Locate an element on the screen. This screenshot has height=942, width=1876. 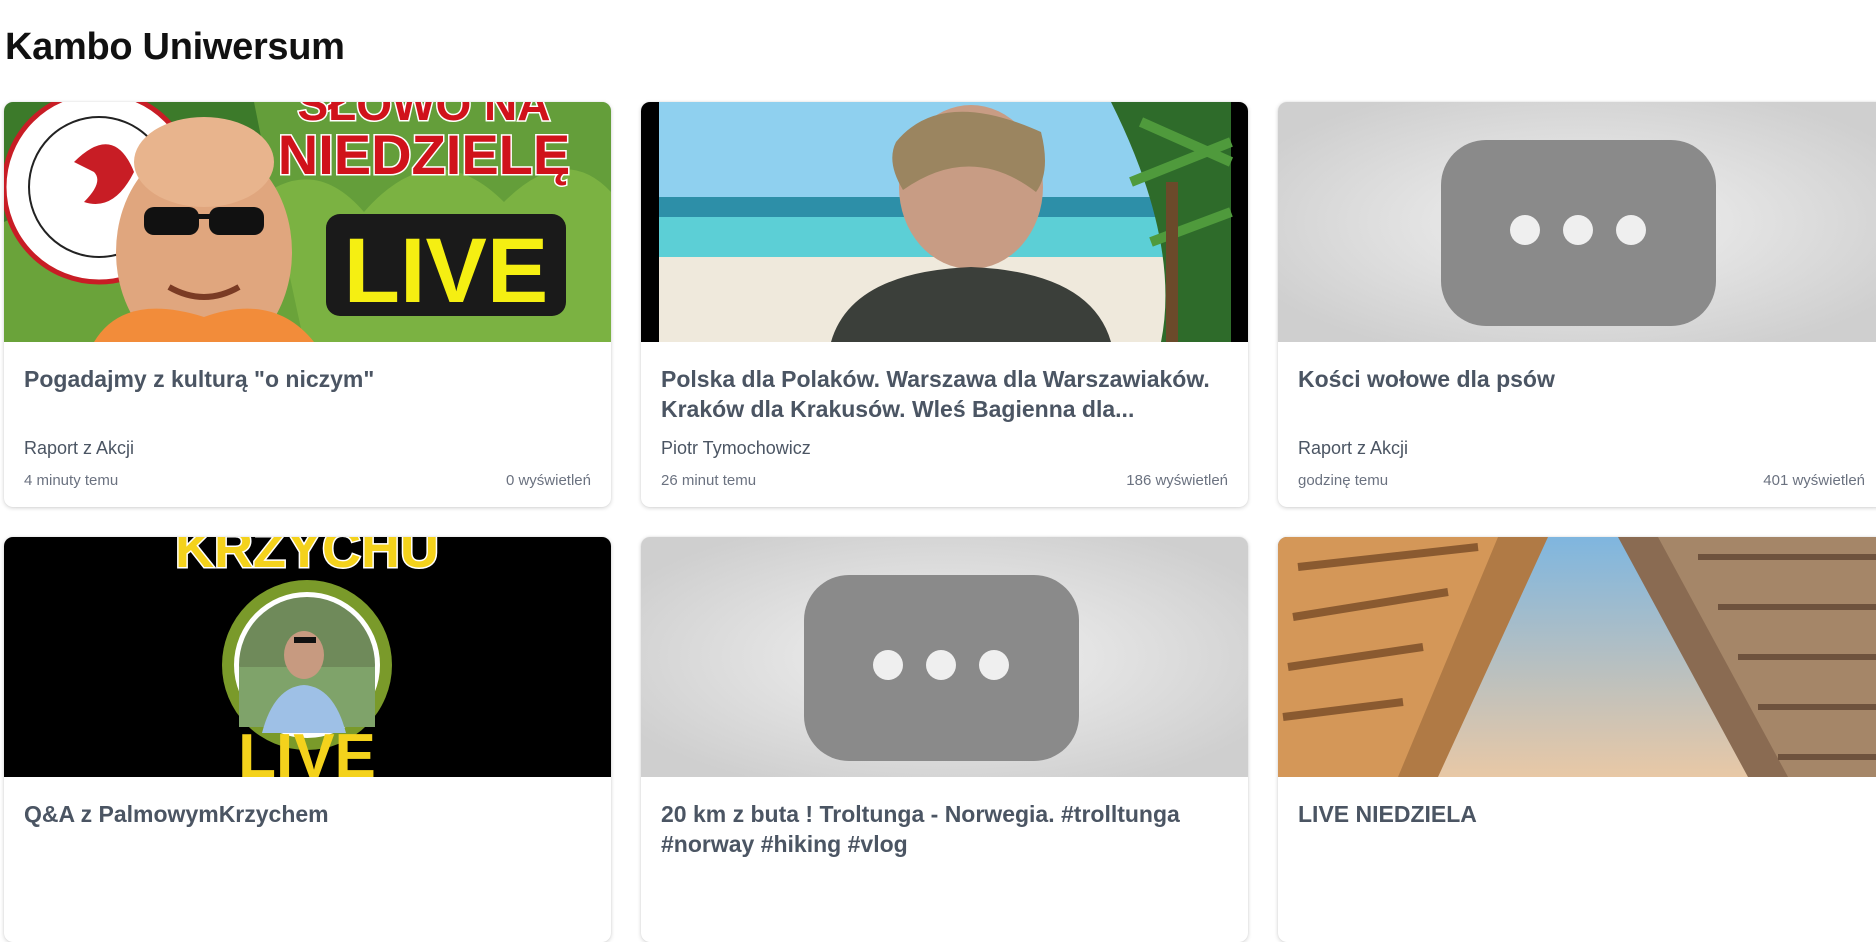
view-count: 186 wyświetleń is located at coordinates (1177, 480).